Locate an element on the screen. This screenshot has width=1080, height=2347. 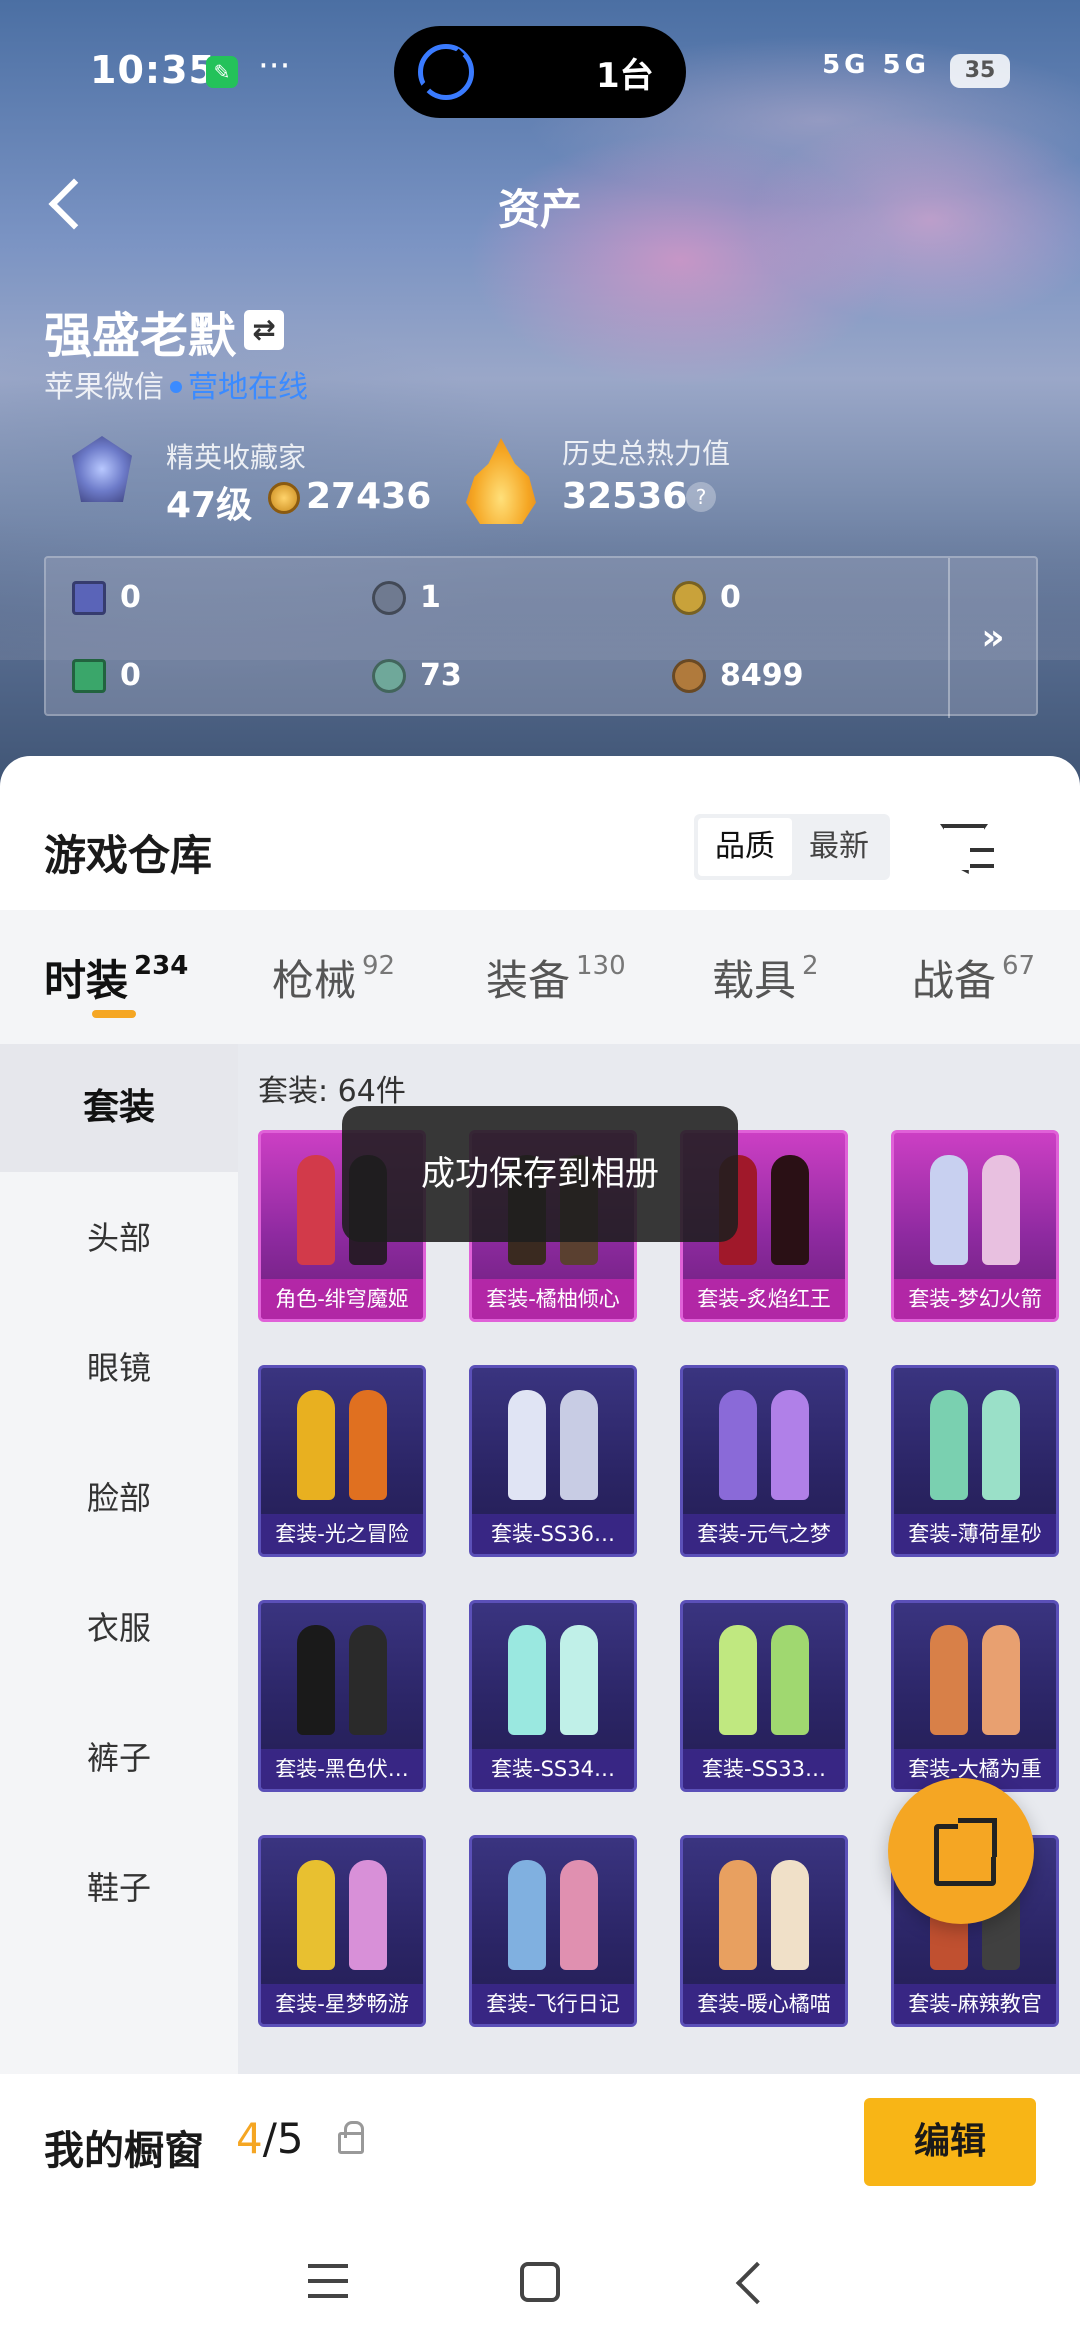
item-card: 套装-暖心橘喵 is located at coordinates (764, 1931).